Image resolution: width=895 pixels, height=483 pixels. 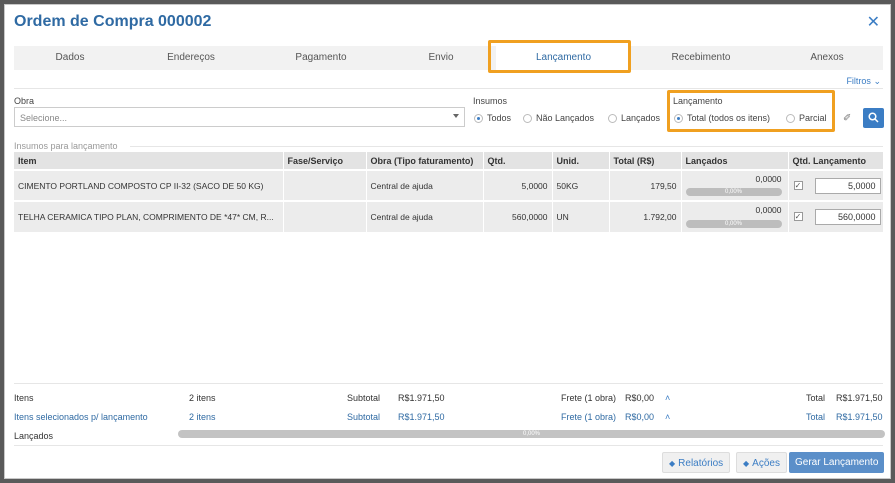 What do you see at coordinates (34, 436) in the screenshot?
I see `lancados-label: Lançados` at bounding box center [34, 436].